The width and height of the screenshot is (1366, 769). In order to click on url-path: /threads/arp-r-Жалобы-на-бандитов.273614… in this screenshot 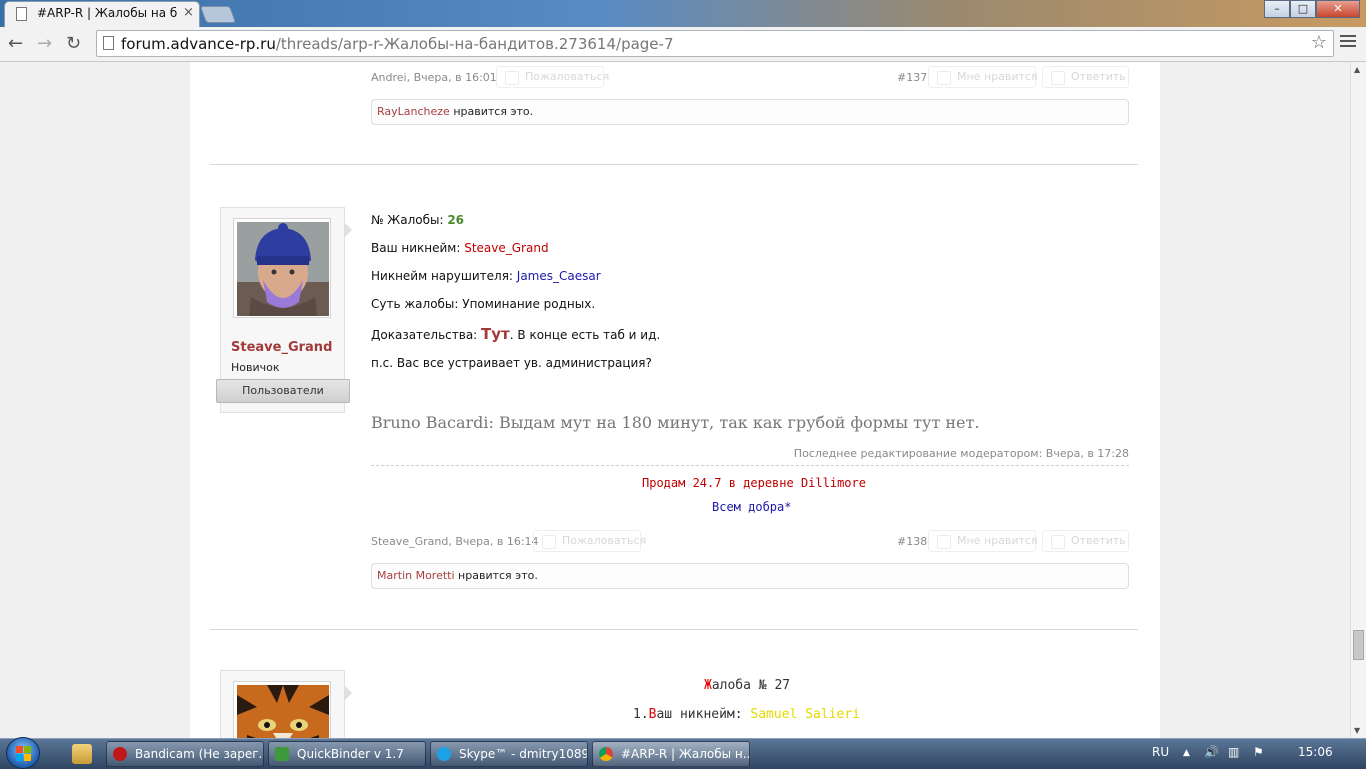, I will do `click(474, 44)`.